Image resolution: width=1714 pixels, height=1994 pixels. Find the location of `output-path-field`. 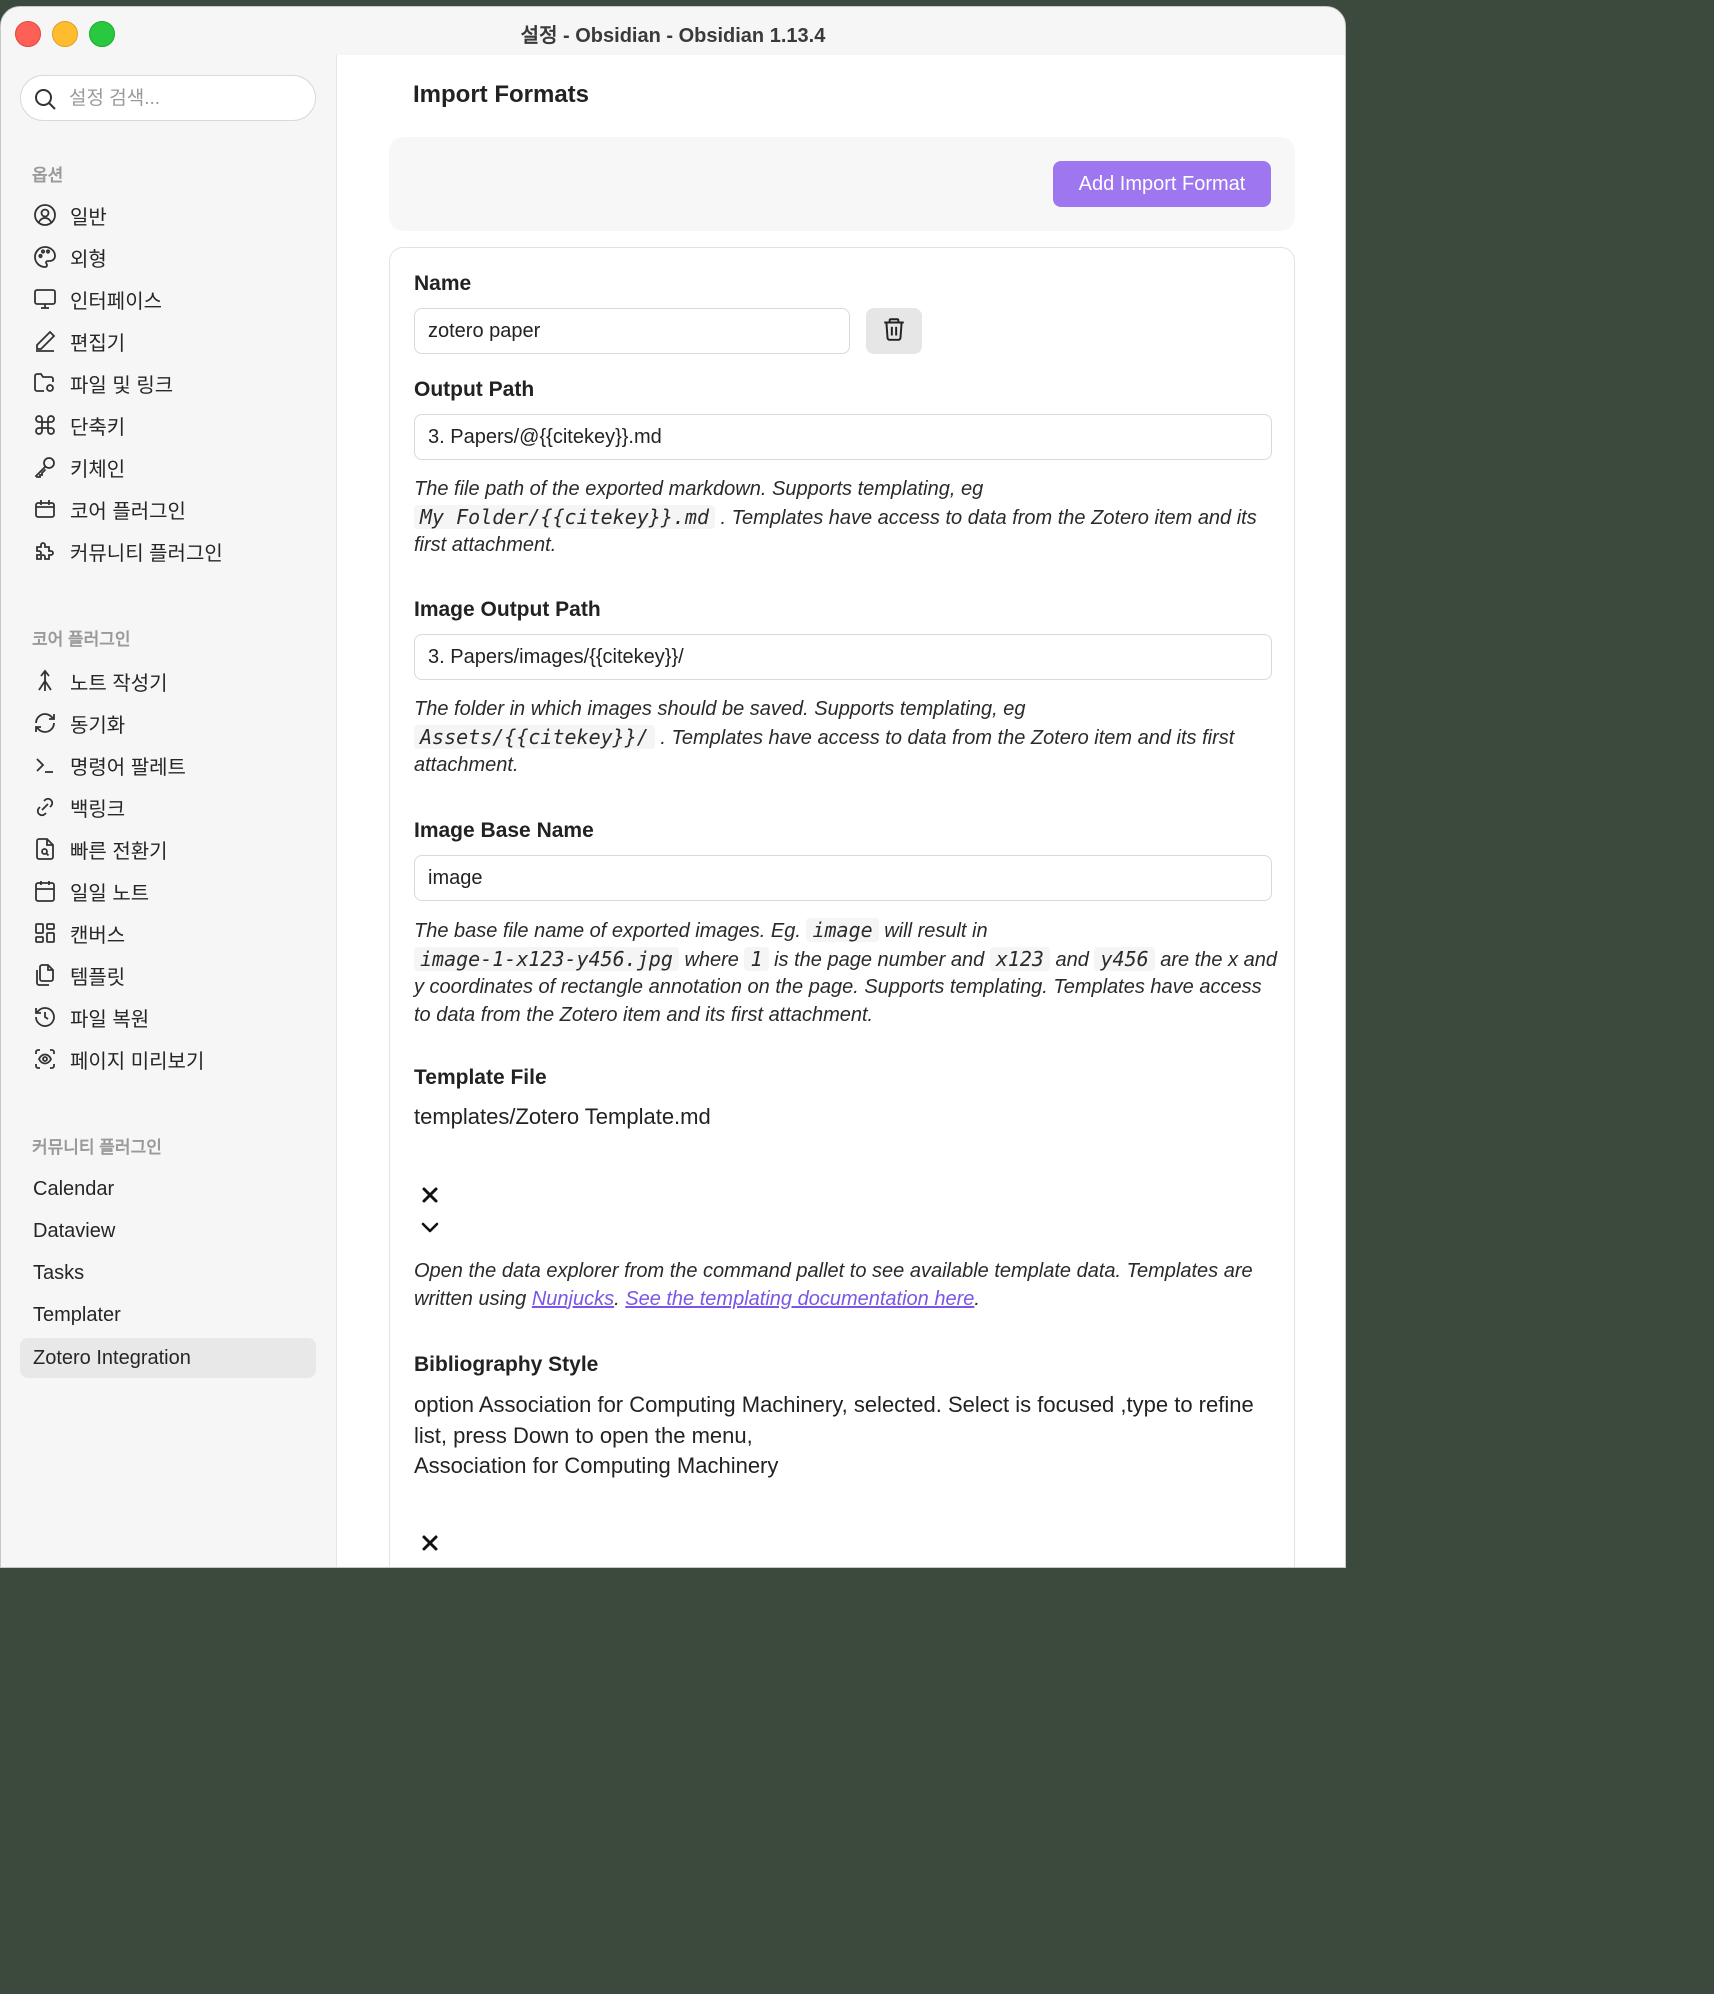

output-path-field is located at coordinates (843, 437).